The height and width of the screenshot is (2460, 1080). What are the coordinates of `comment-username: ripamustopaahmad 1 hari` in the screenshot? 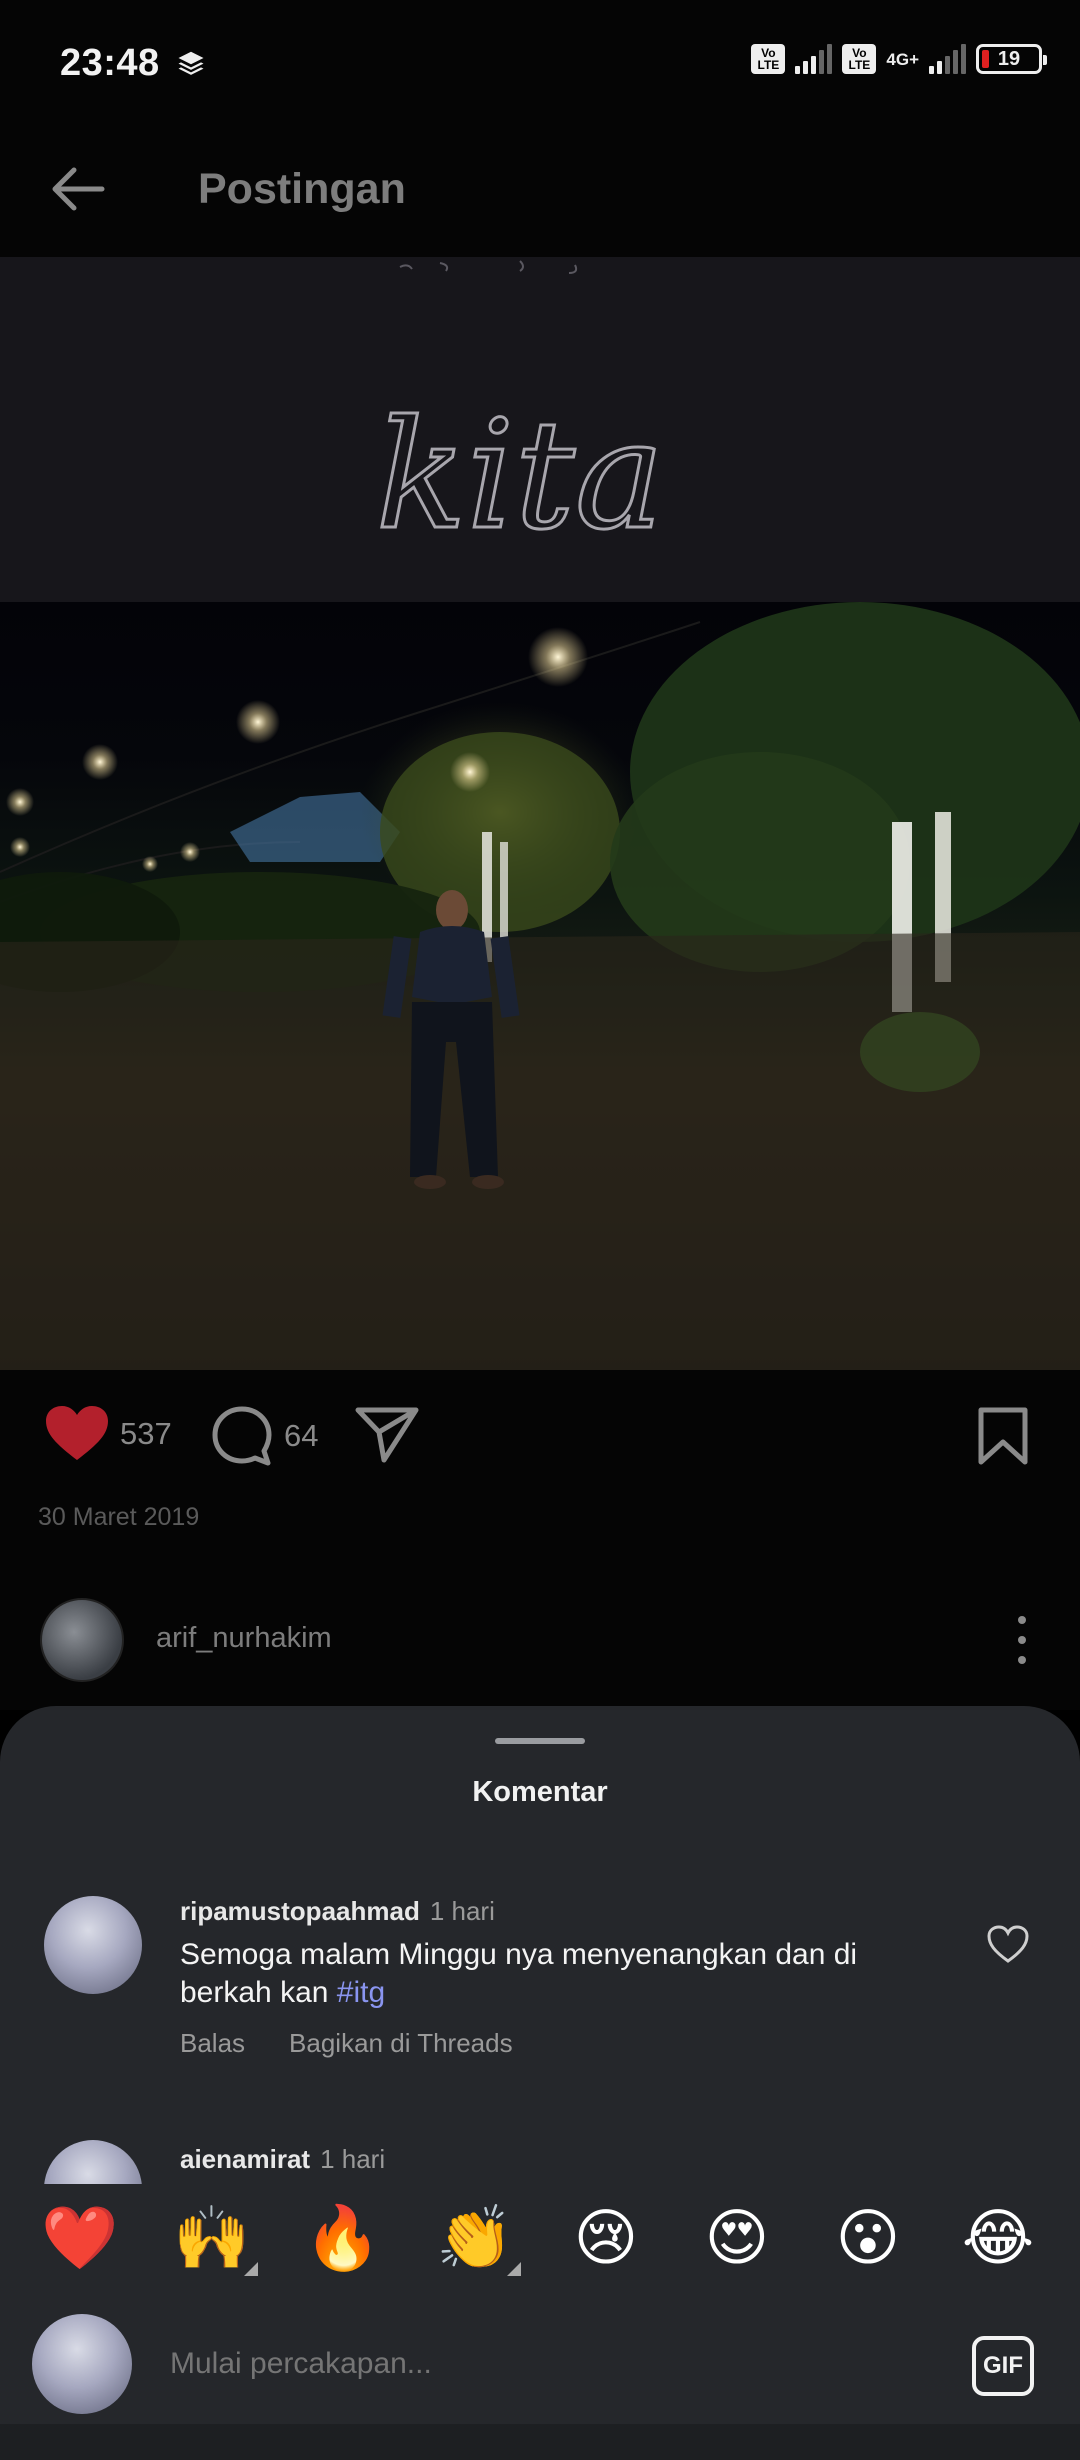 It's located at (337, 1911).